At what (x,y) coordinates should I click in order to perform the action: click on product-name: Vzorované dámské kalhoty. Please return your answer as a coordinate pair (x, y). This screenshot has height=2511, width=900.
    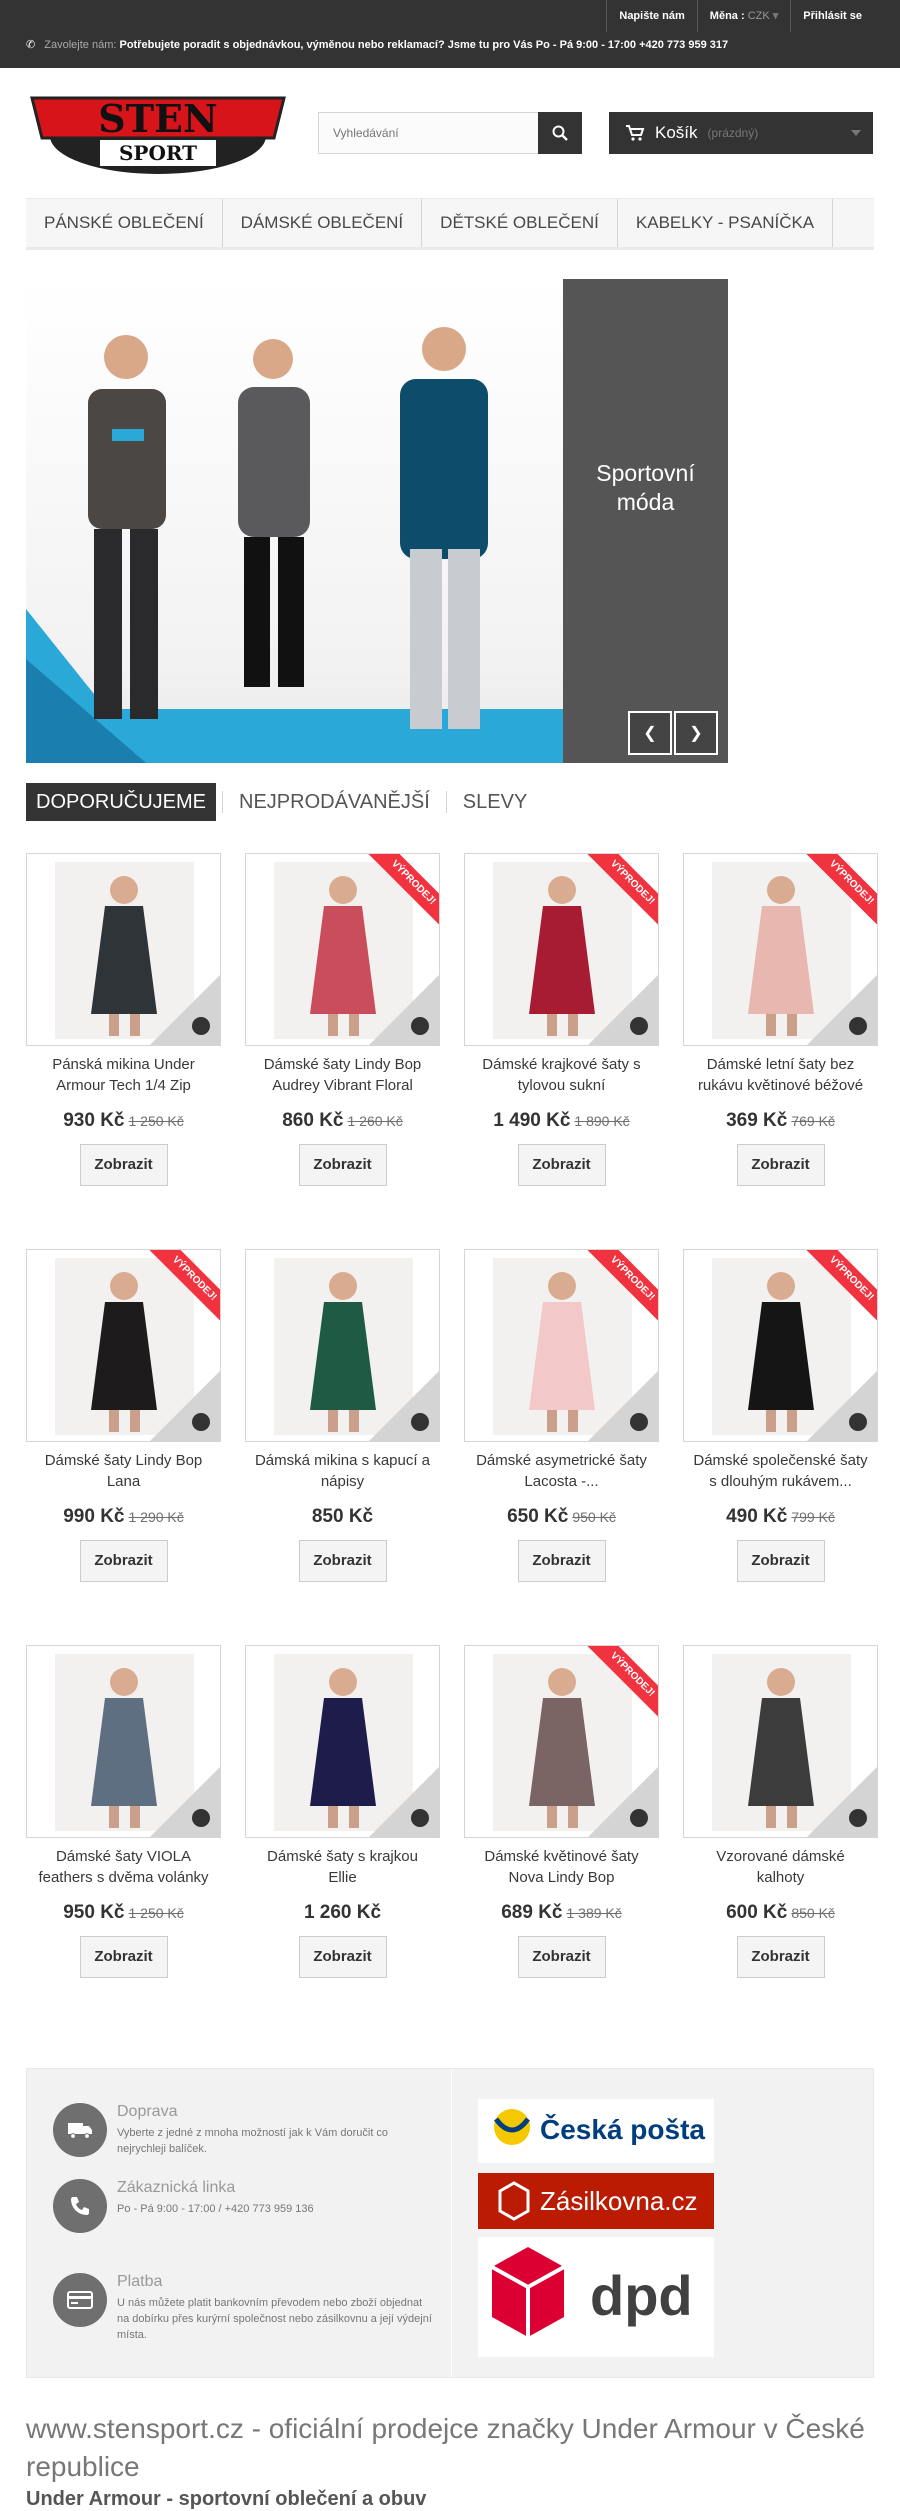
    Looking at the image, I should click on (780, 1867).